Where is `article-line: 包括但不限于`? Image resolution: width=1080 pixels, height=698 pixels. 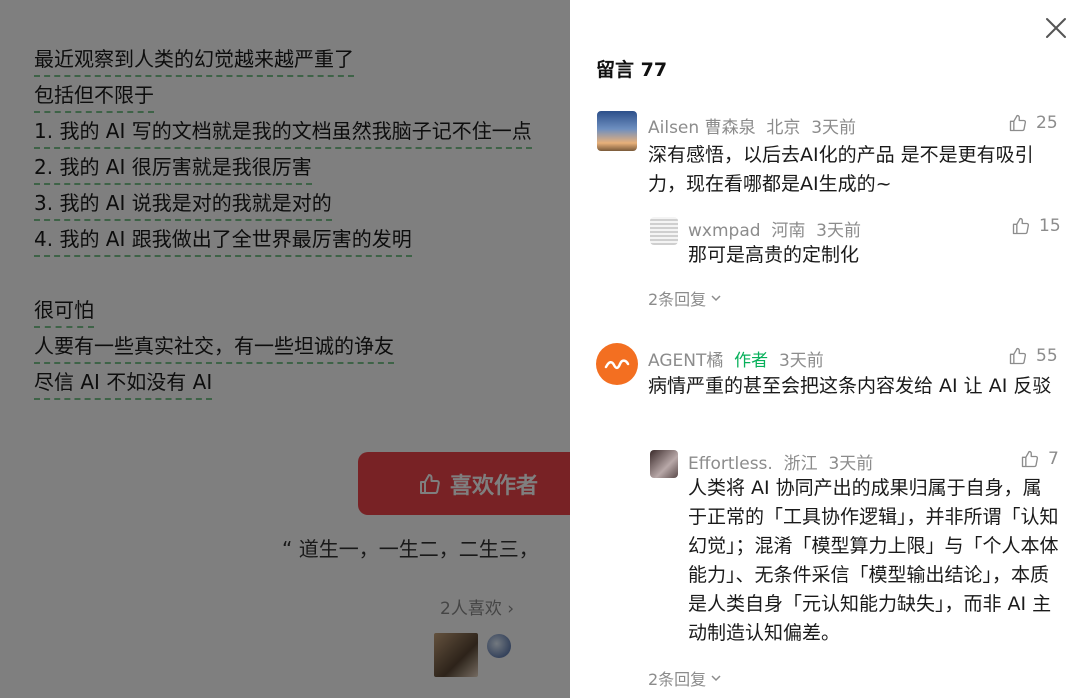 article-line: 包括但不限于 is located at coordinates (94, 97).